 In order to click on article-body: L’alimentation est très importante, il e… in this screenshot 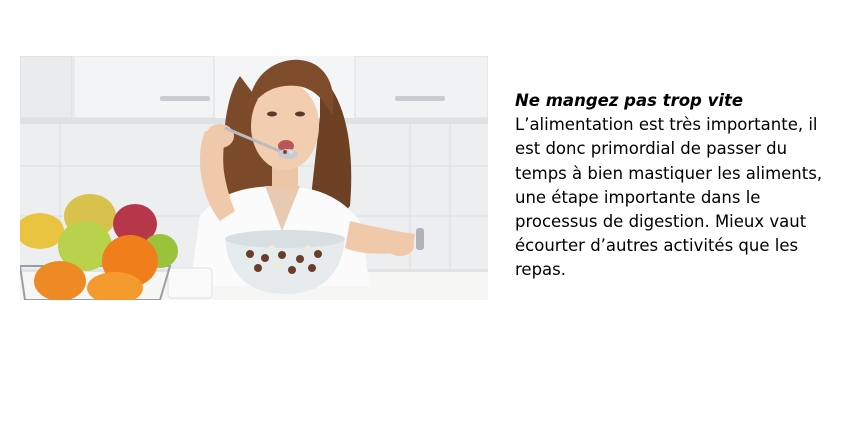, I will do `click(669, 197)`.